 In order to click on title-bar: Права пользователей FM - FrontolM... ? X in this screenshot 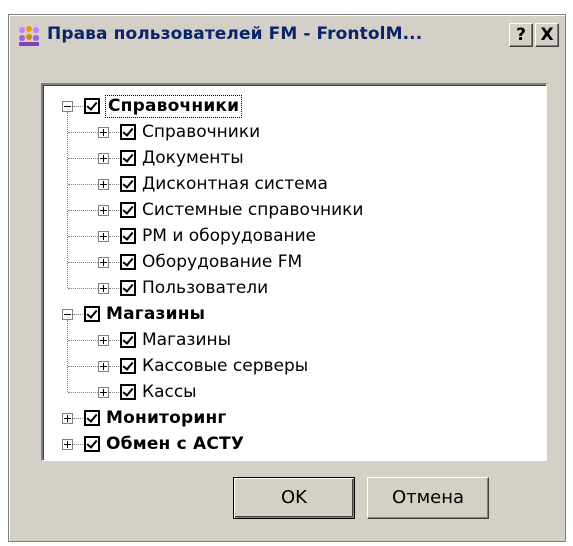, I will do `click(287, 35)`.